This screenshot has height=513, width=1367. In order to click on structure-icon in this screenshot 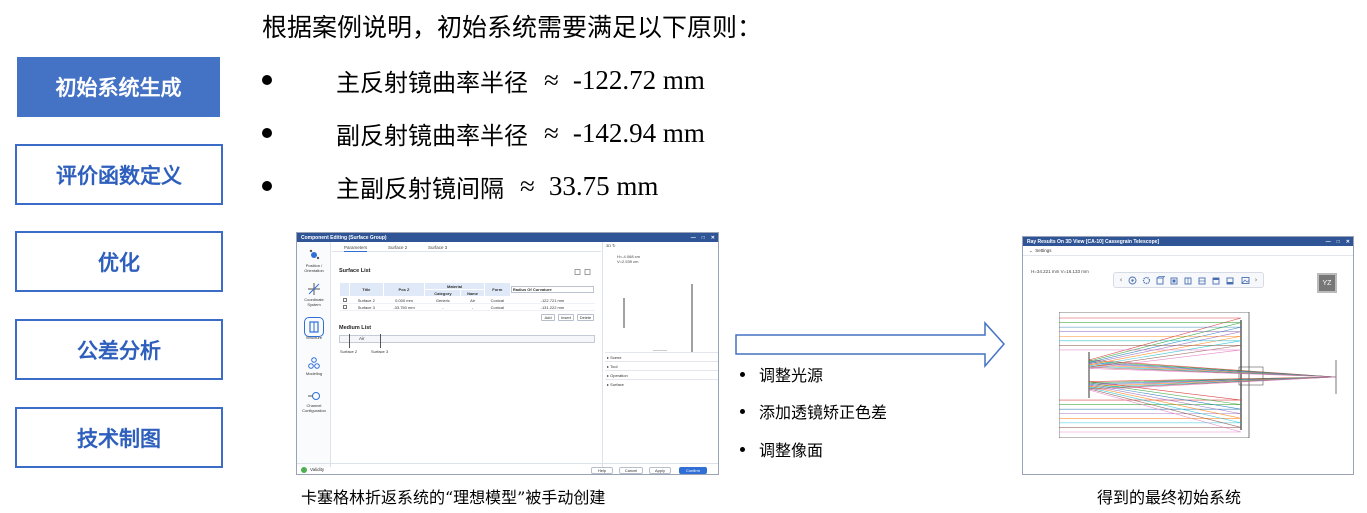, I will do `click(314, 327)`.